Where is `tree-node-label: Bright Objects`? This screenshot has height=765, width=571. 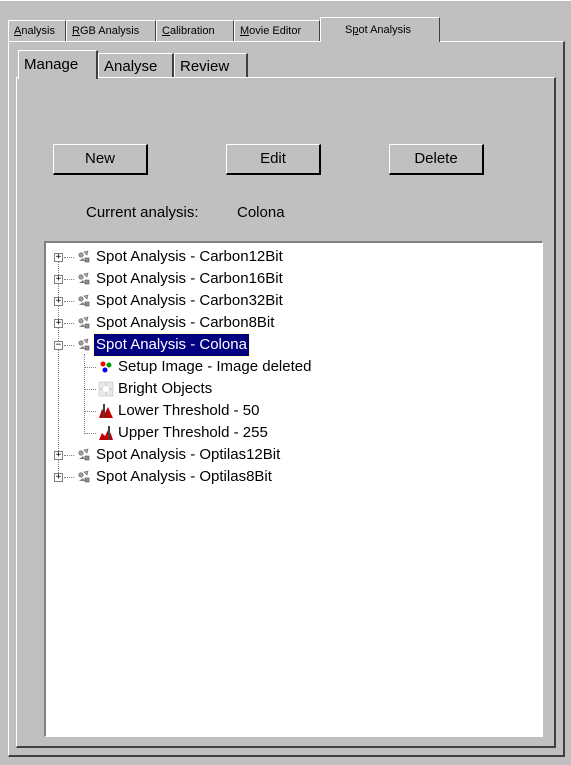
tree-node-label: Bright Objects is located at coordinates (165, 388).